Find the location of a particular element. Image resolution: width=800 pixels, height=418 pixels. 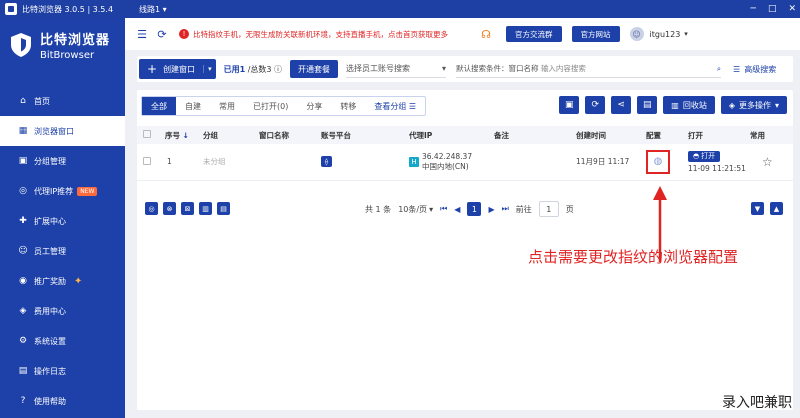

star-icon: ☆ is located at coordinates (767, 162).